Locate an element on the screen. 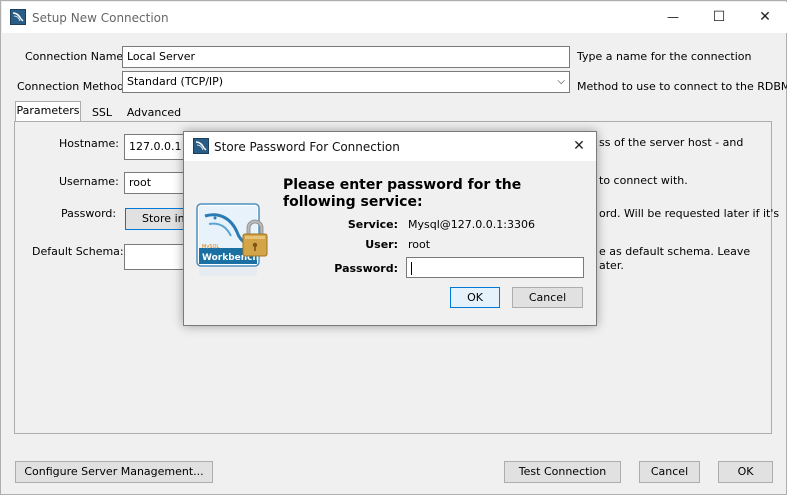 This screenshot has width=787, height=495. cancel-button: Cancel is located at coordinates (669, 472).